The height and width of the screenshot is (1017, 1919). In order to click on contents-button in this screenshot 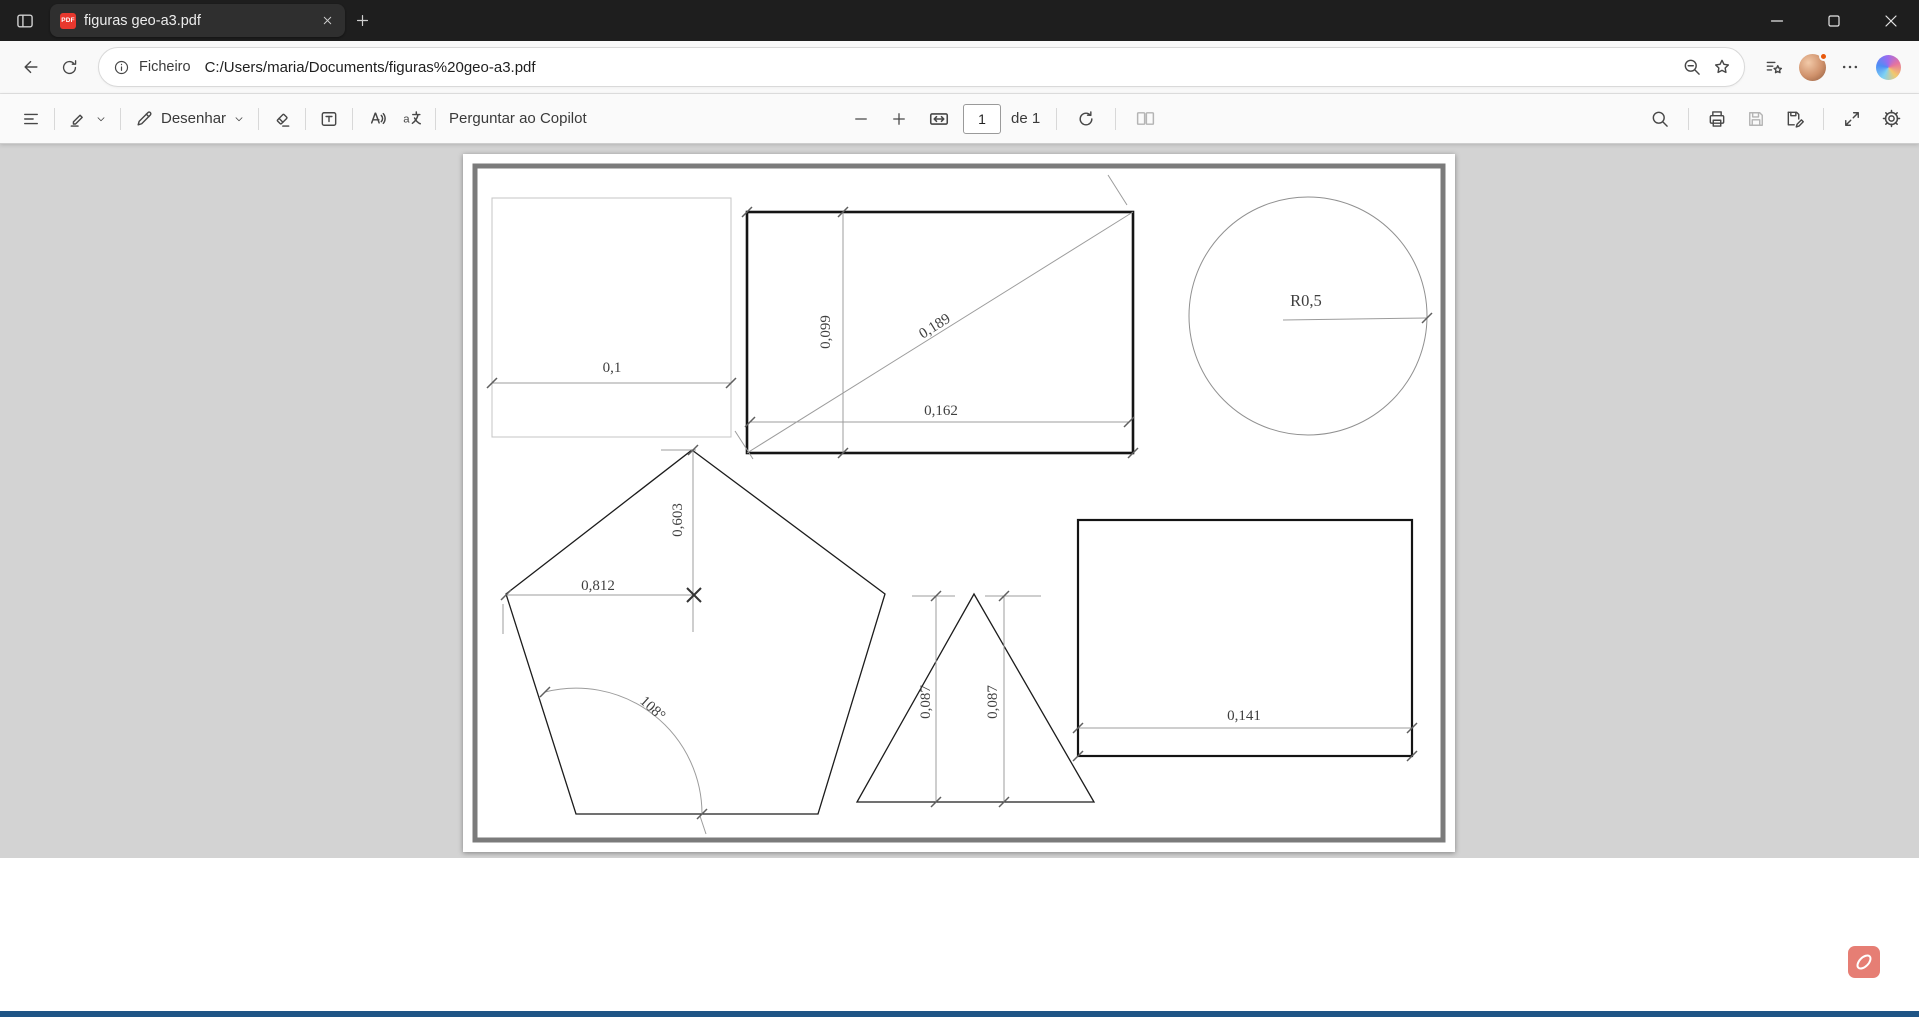, I will do `click(31, 119)`.